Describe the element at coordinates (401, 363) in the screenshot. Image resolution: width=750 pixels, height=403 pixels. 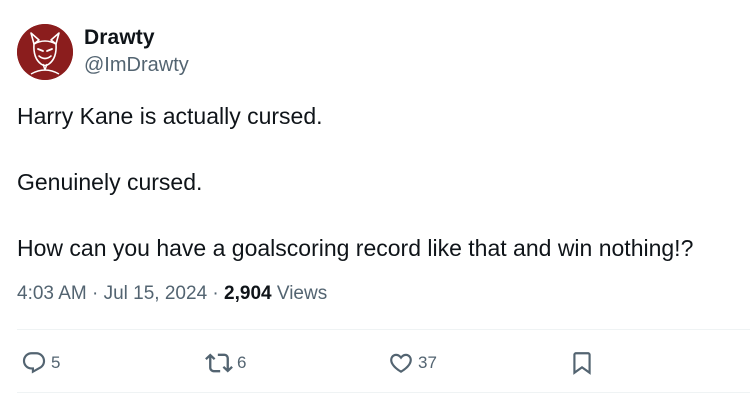
I see `heart-icon` at that location.